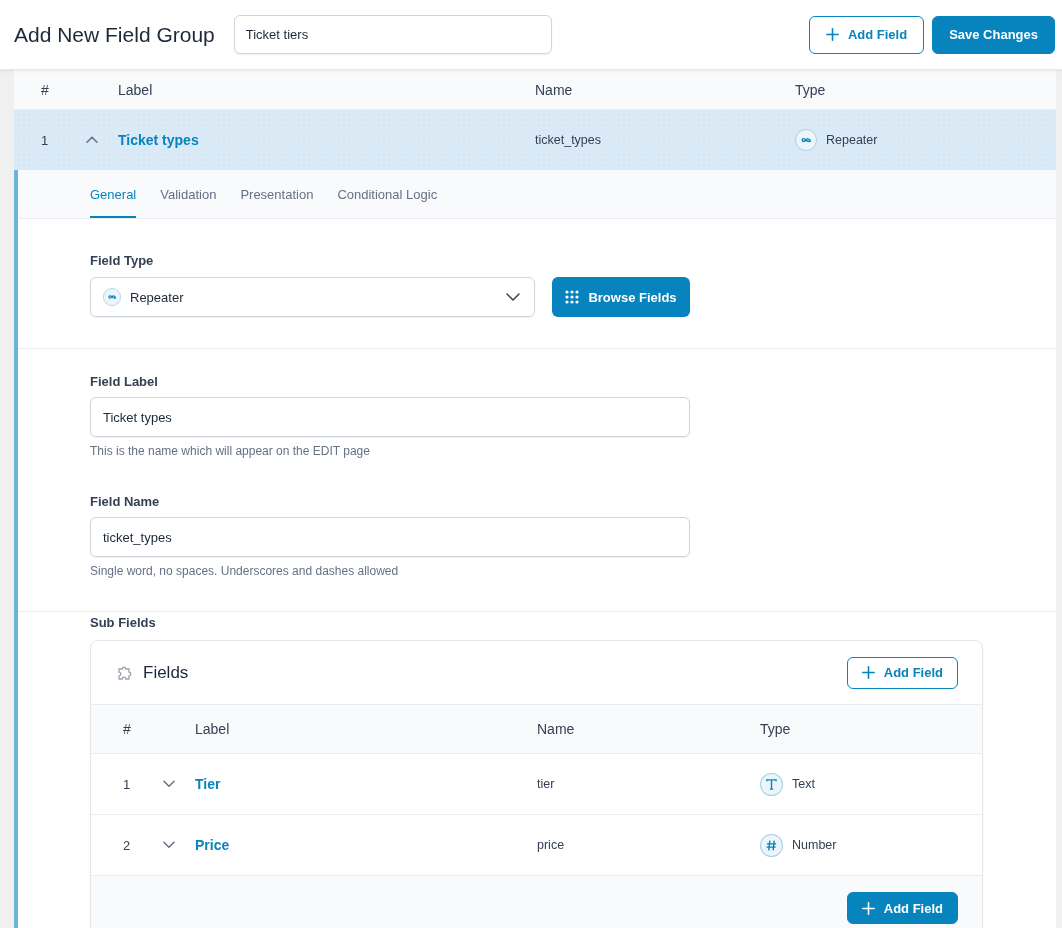  I want to click on letter-t-icon, so click(771, 784).